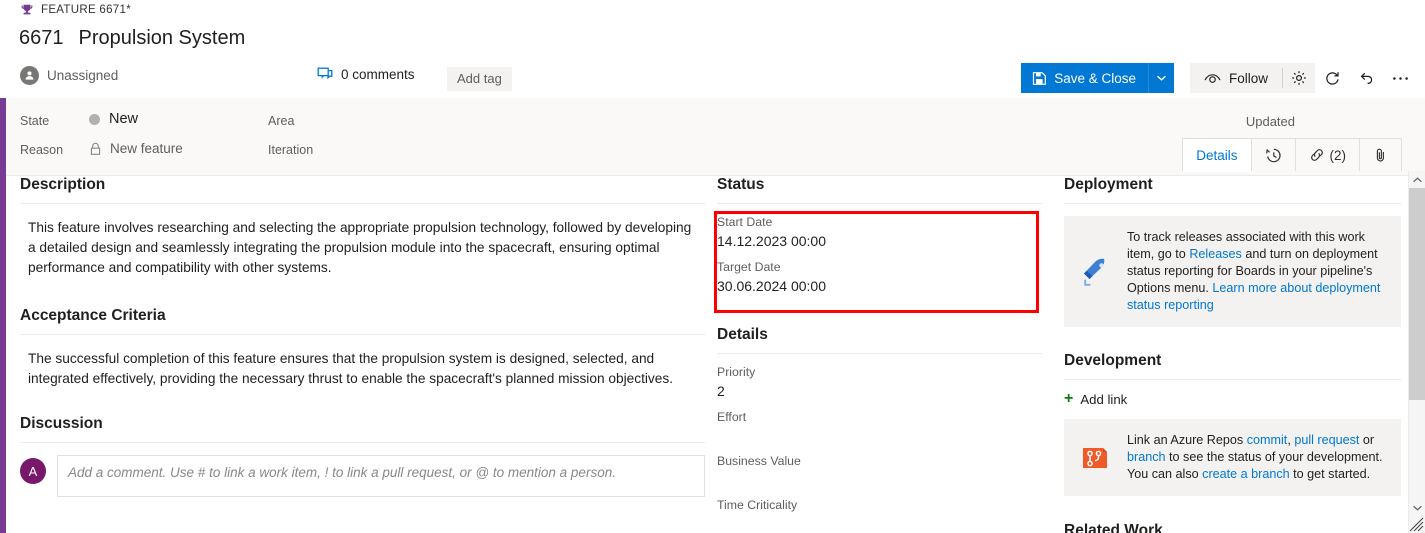  I want to click on reason-label: Reason, so click(42, 150).